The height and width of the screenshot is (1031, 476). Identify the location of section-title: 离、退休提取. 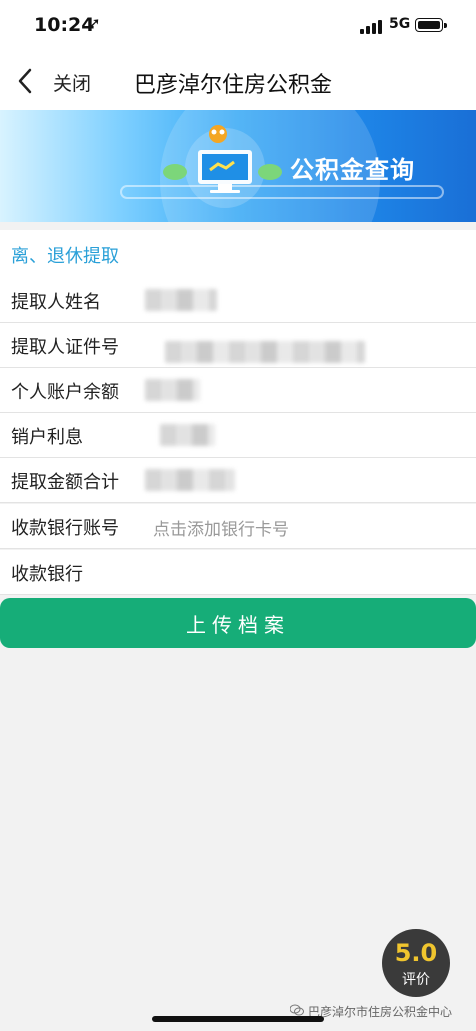
(65, 256).